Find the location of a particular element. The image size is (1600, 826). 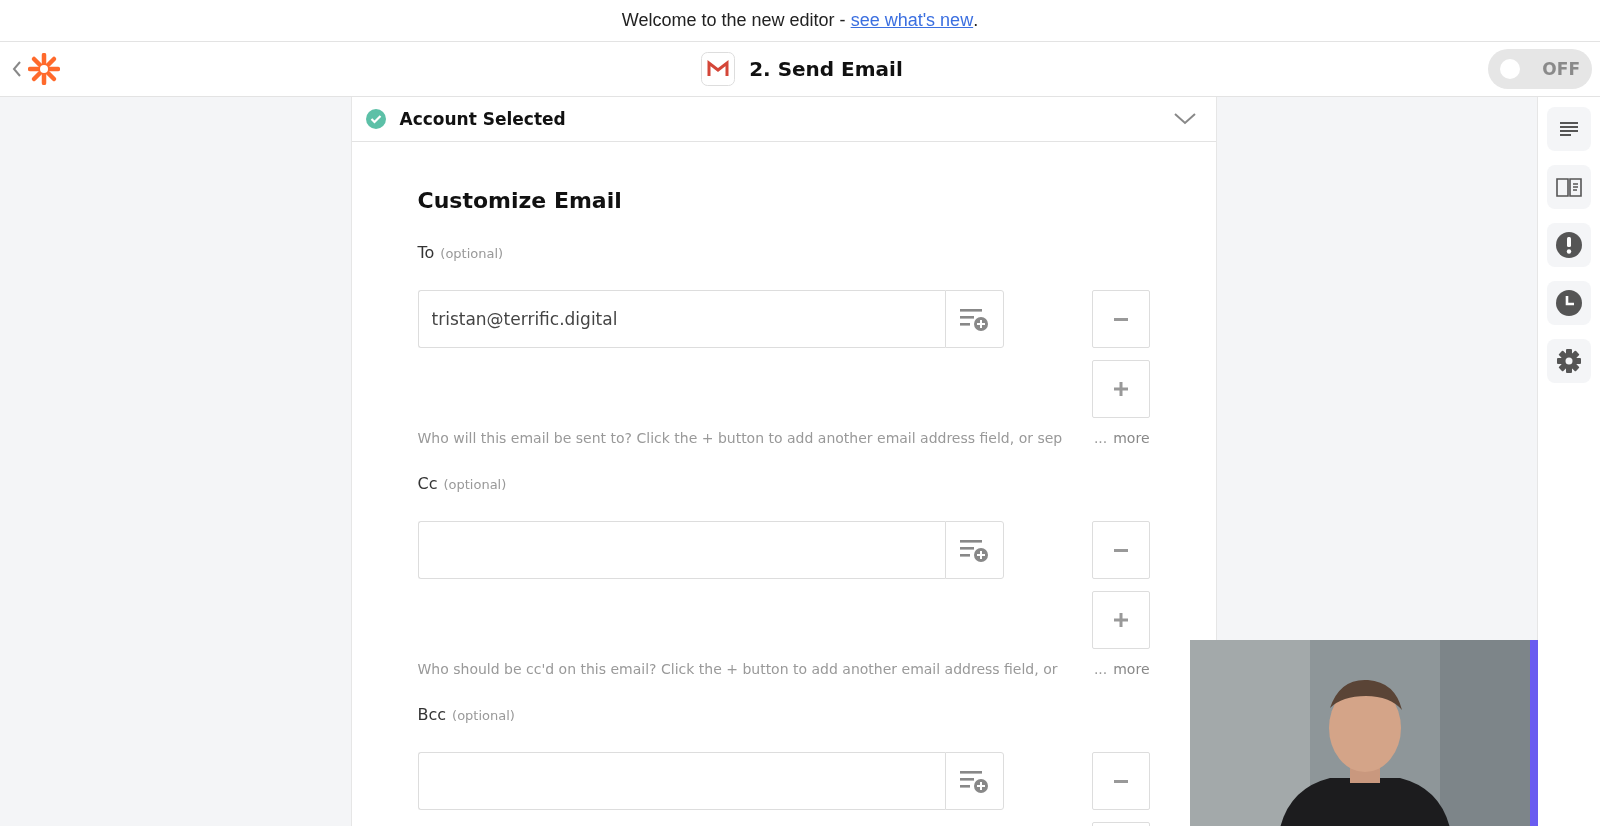

history-button is located at coordinates (1569, 303).